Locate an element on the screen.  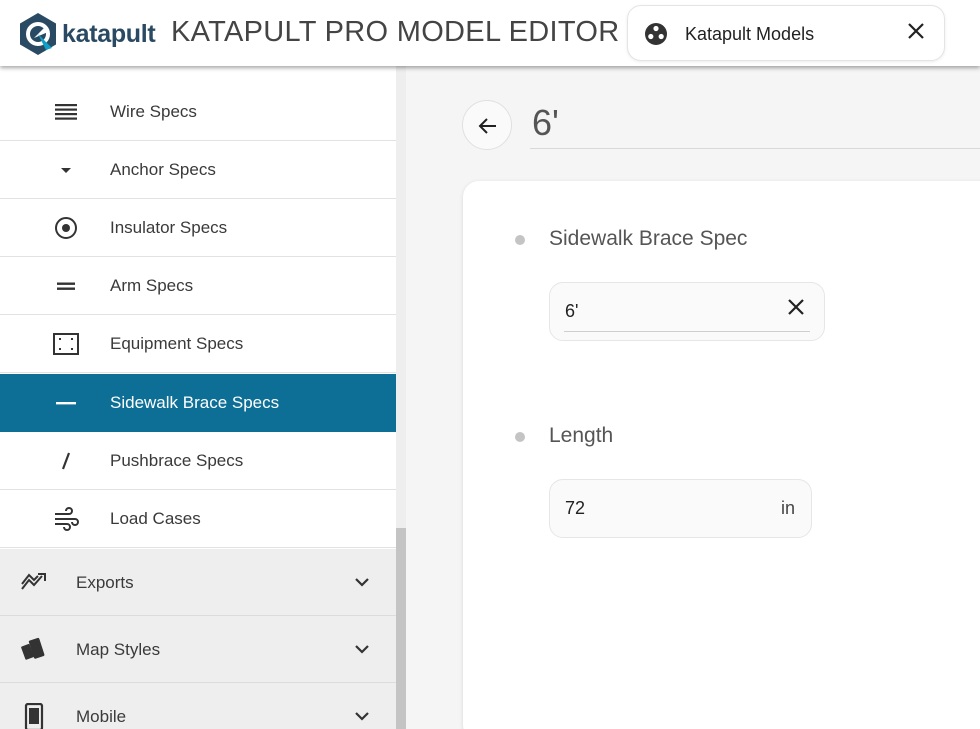
model-selector-label: Katapult Models is located at coordinates (750, 34).